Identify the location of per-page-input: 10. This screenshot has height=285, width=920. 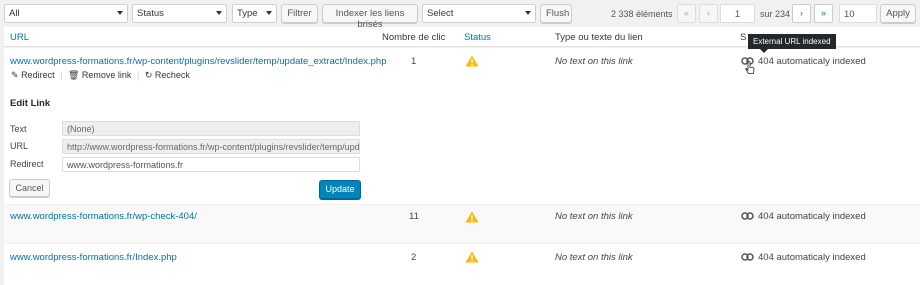
(858, 13).